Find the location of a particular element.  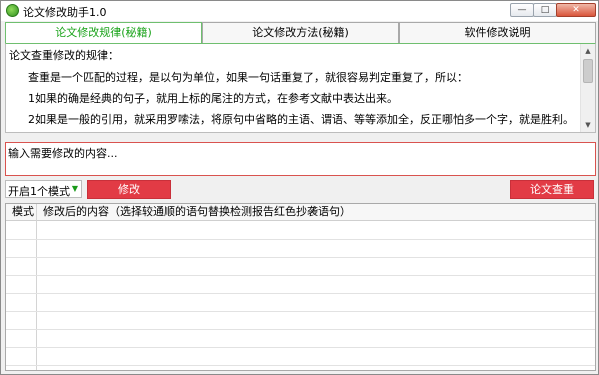

maximize-button: □ is located at coordinates (545, 10).